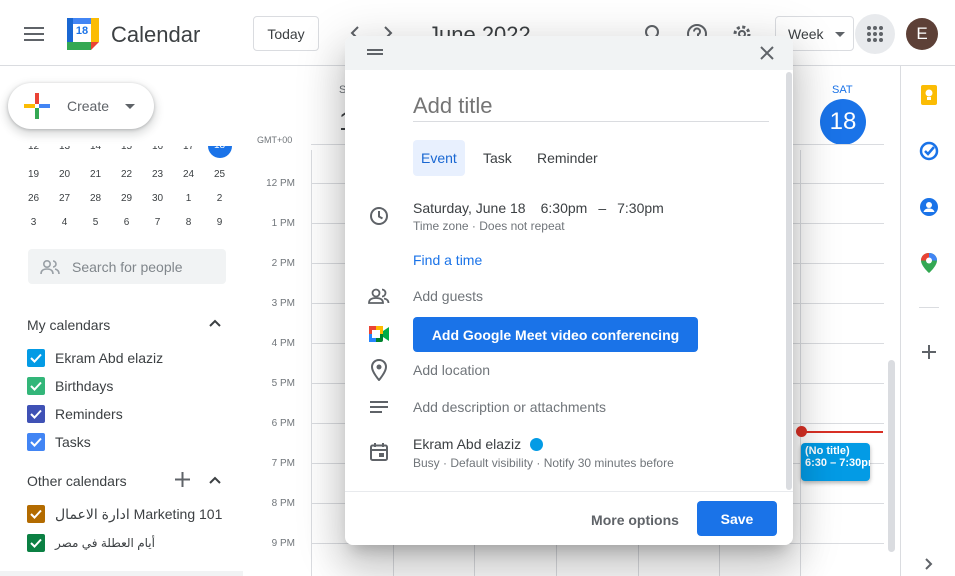 The width and height of the screenshot is (955, 576). I want to click on calendar-item-reminders: Reminders, so click(75, 414).